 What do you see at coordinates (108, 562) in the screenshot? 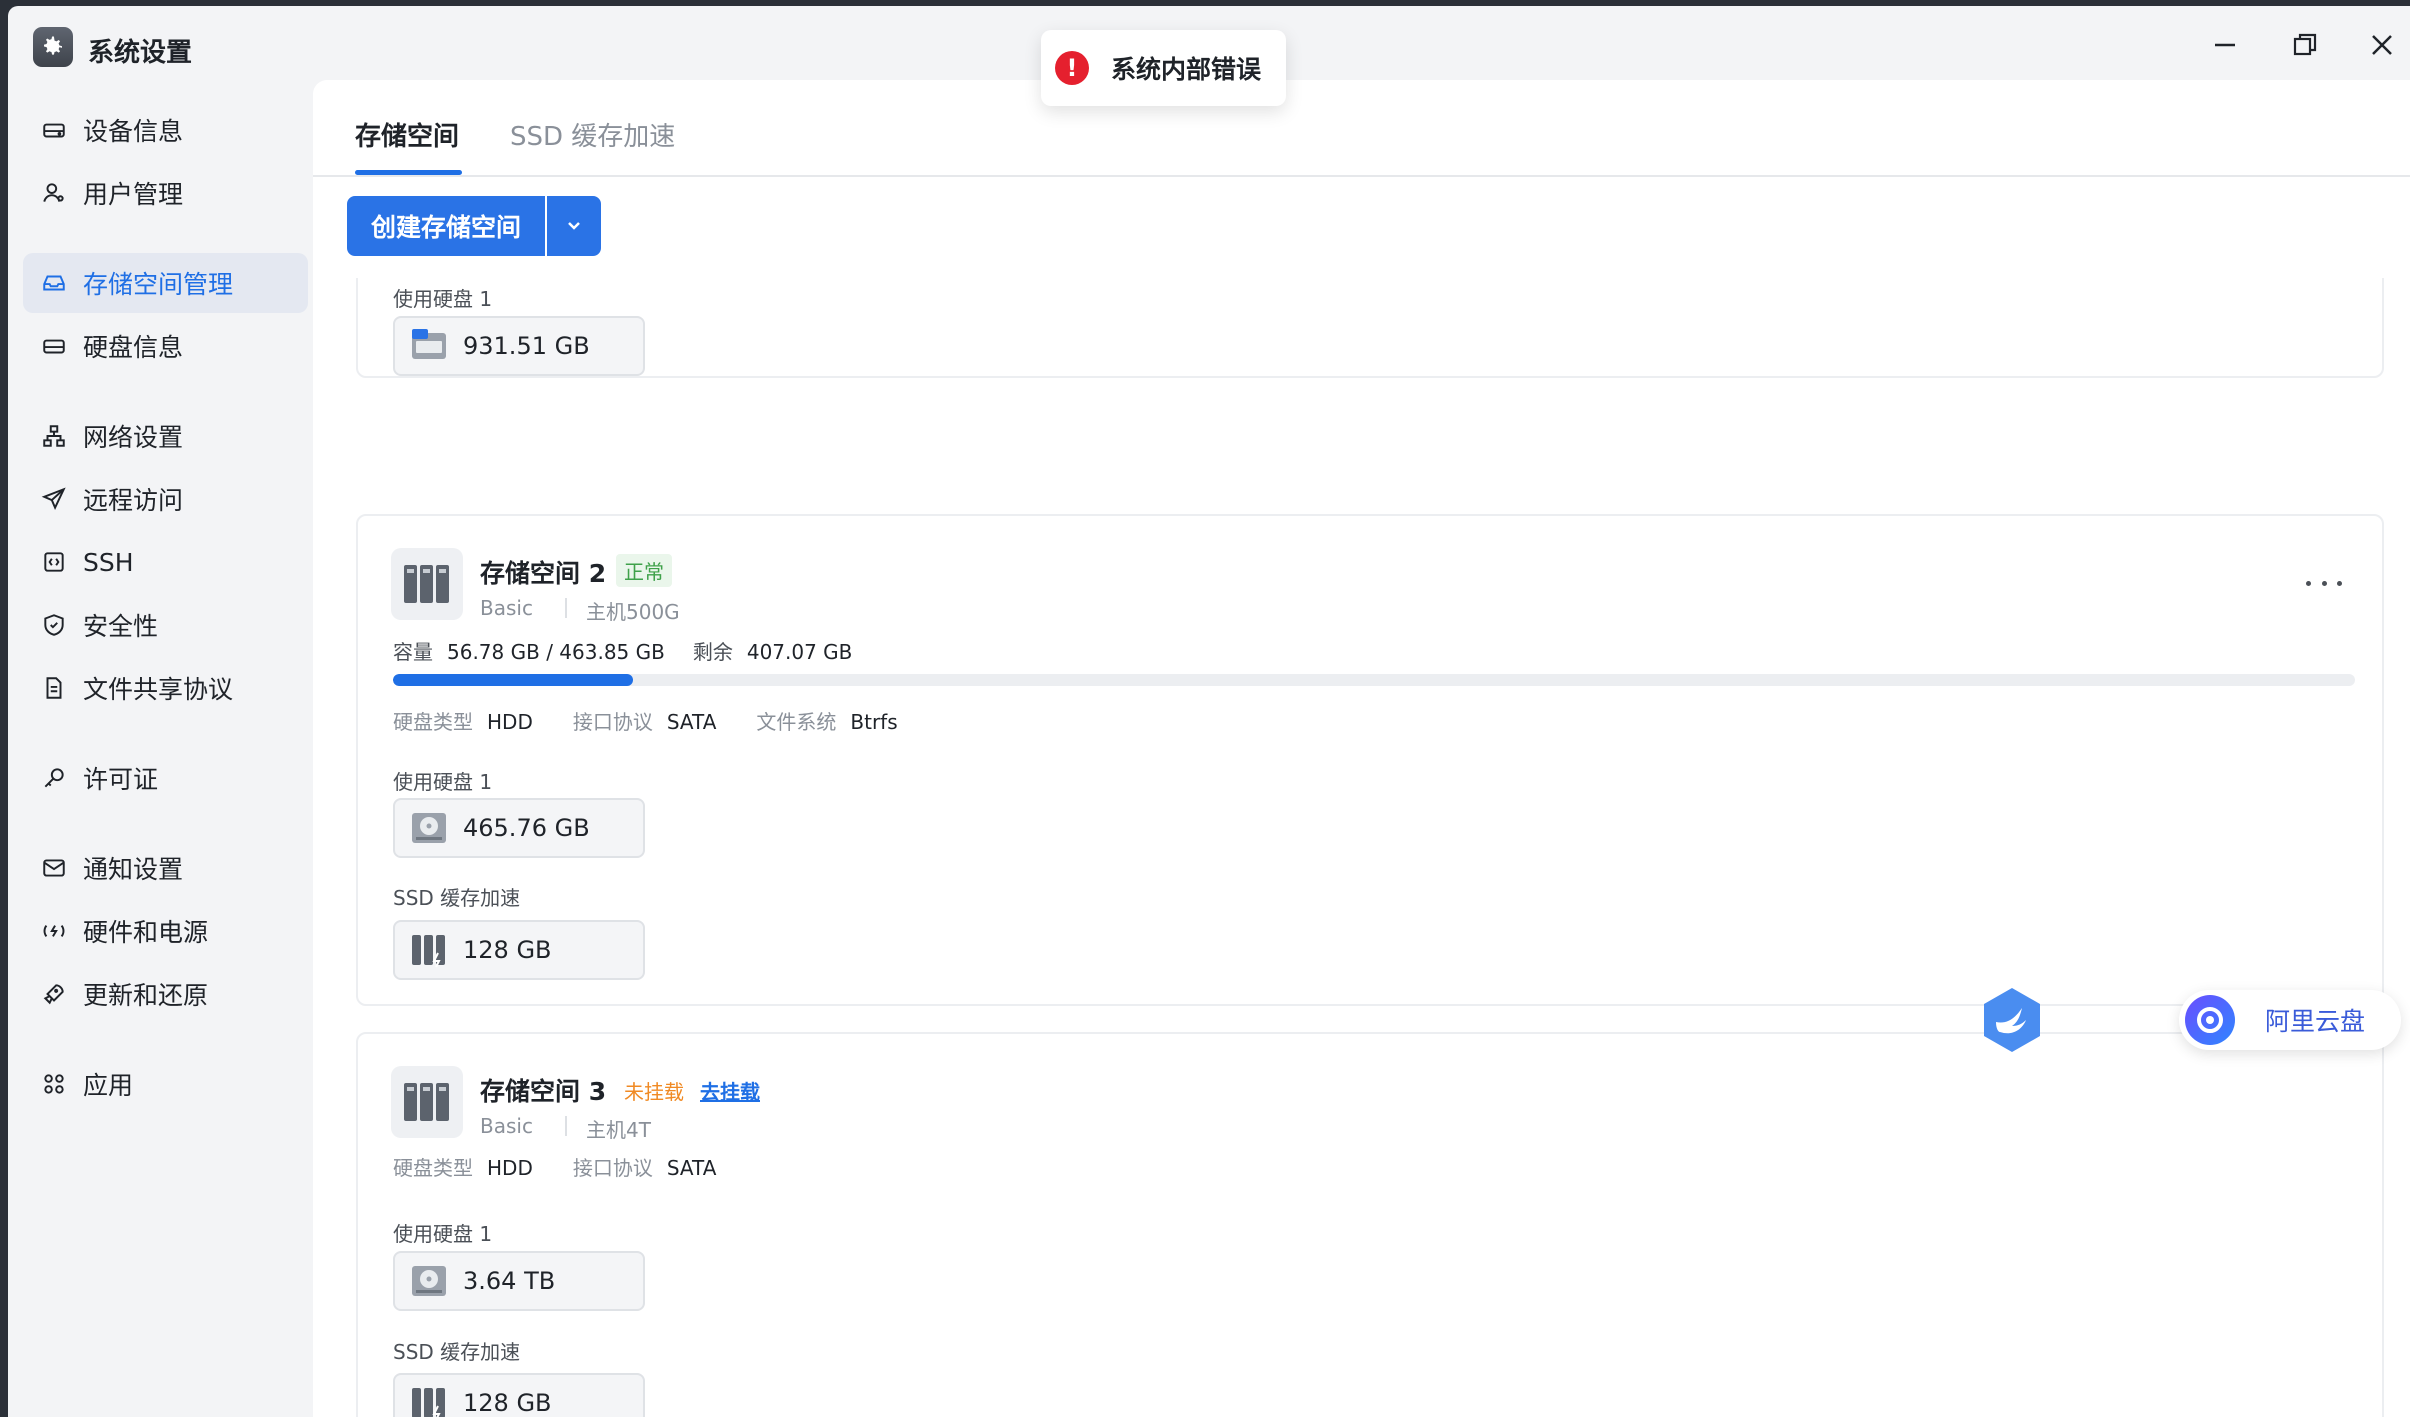
I see `sidebar-item-label: SSH` at bounding box center [108, 562].